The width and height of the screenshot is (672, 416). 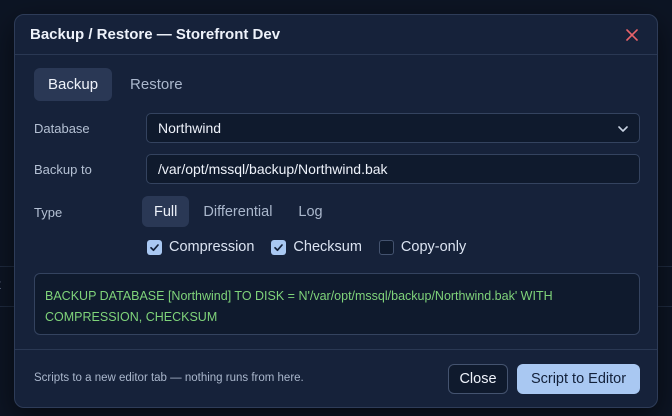 What do you see at coordinates (336, 349) in the screenshot?
I see `footer-divider` at bounding box center [336, 349].